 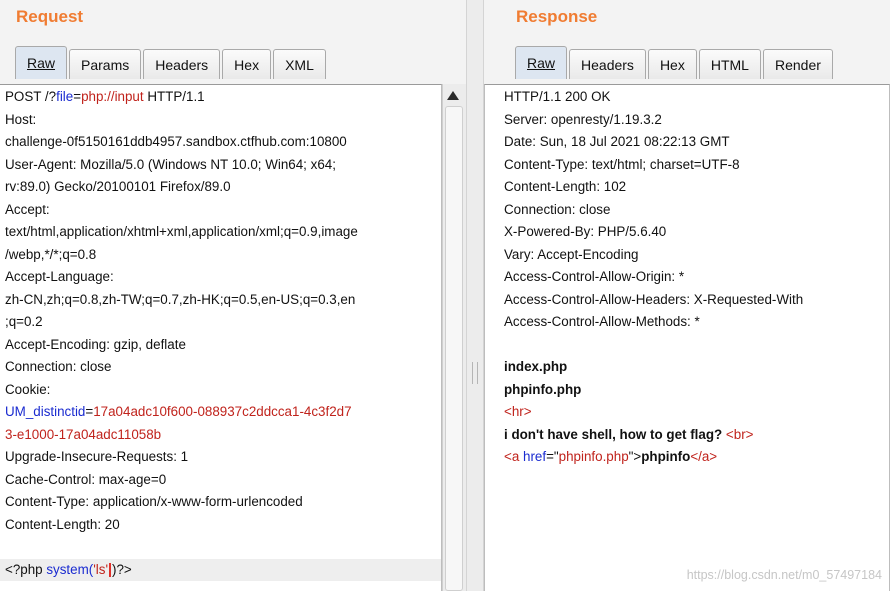 What do you see at coordinates (543, 389) in the screenshot?
I see `response-line: phpinfo.php` at bounding box center [543, 389].